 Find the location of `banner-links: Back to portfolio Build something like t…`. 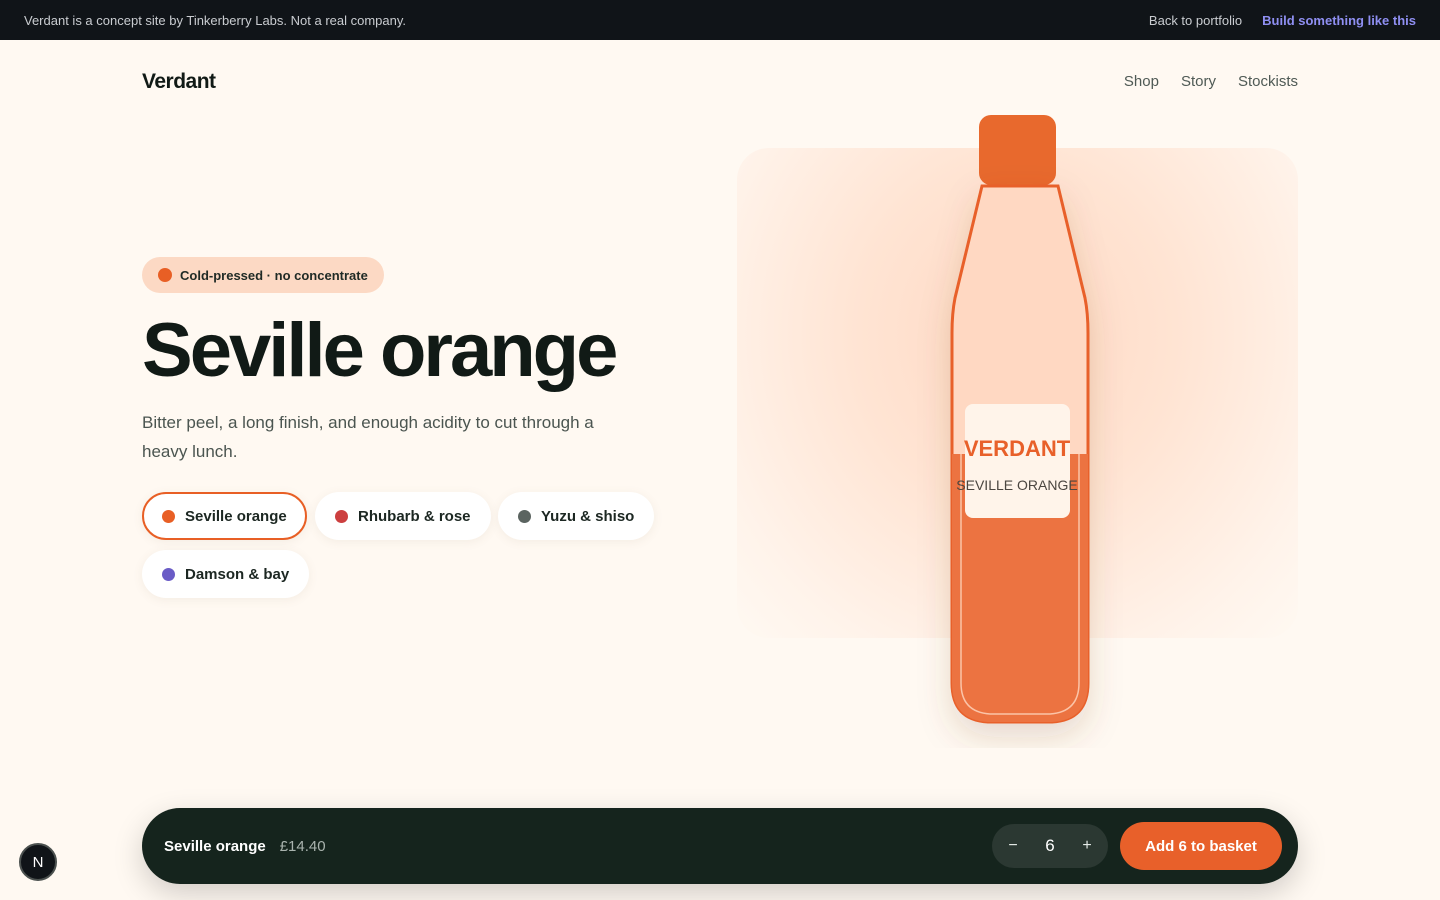

banner-links: Back to portfolio Build something like t… is located at coordinates (1282, 20).